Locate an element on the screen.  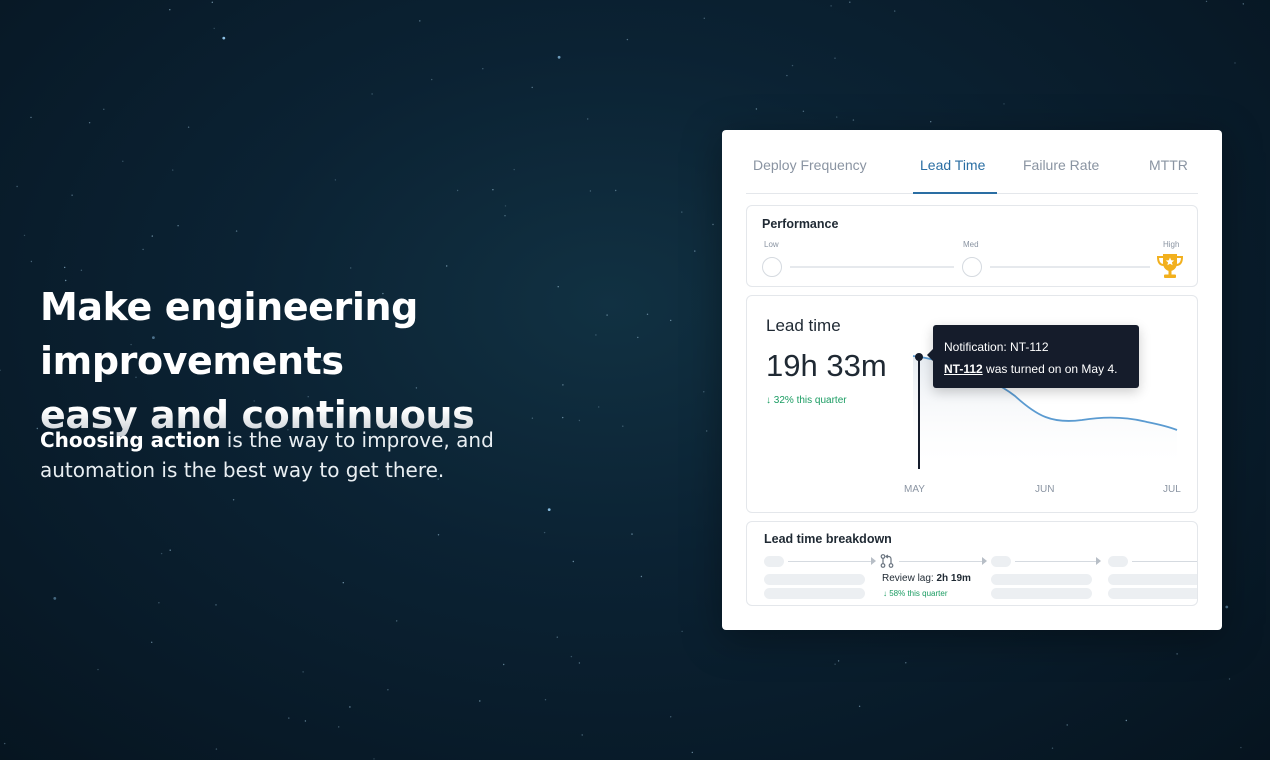
tooltip-title: Notification: NT-112 is located at coordinates (996, 347).